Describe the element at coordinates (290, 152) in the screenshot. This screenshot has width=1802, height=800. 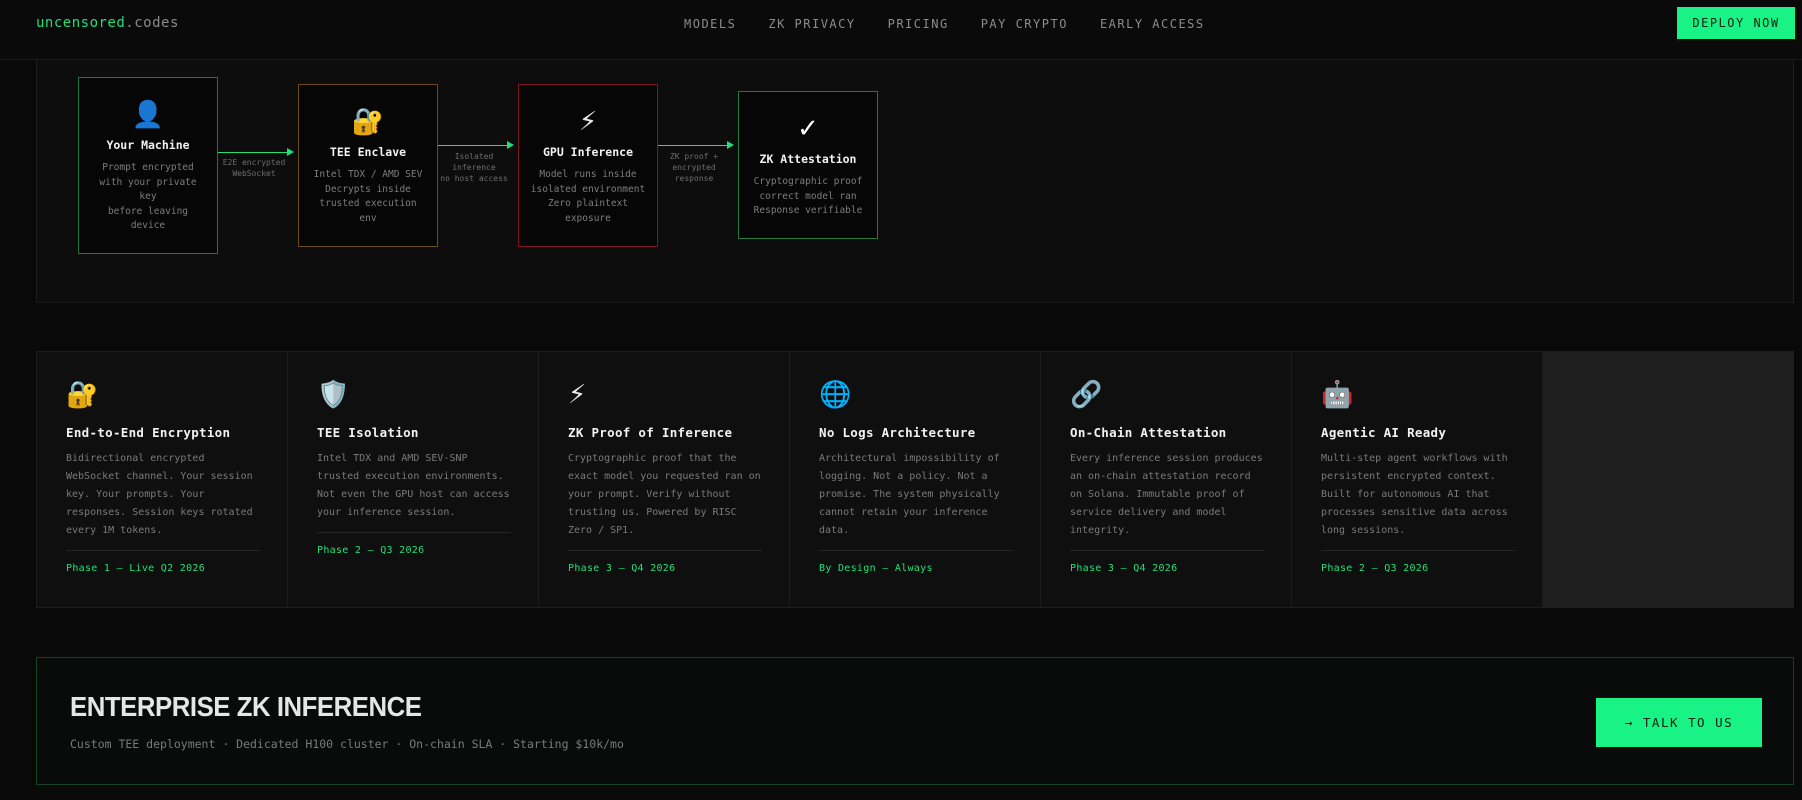
I see `arrow-1-head` at that location.